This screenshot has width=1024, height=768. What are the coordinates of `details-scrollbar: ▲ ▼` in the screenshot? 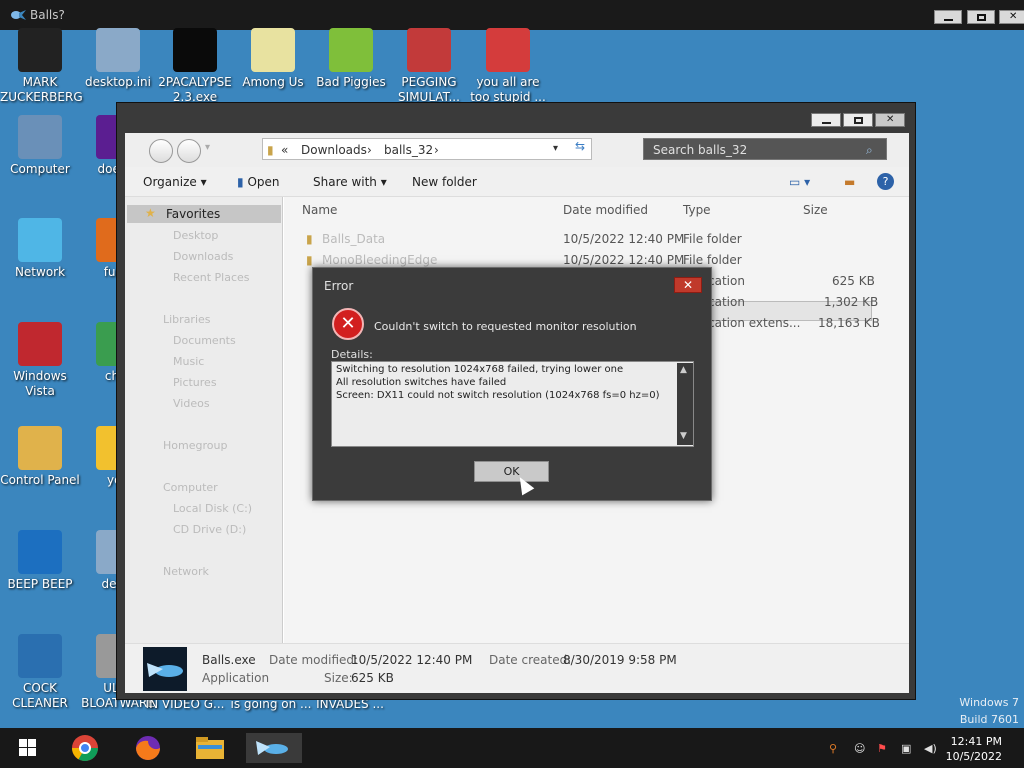 It's located at (685, 404).